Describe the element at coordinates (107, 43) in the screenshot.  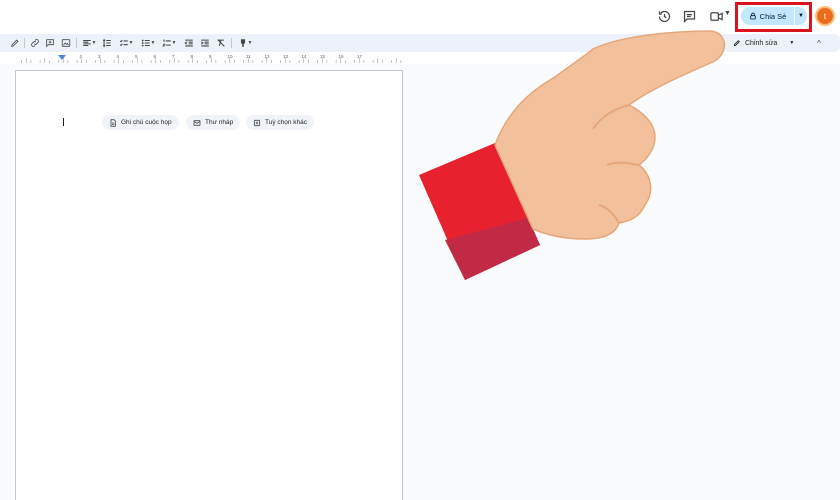
I see `line-spacing-icon` at that location.